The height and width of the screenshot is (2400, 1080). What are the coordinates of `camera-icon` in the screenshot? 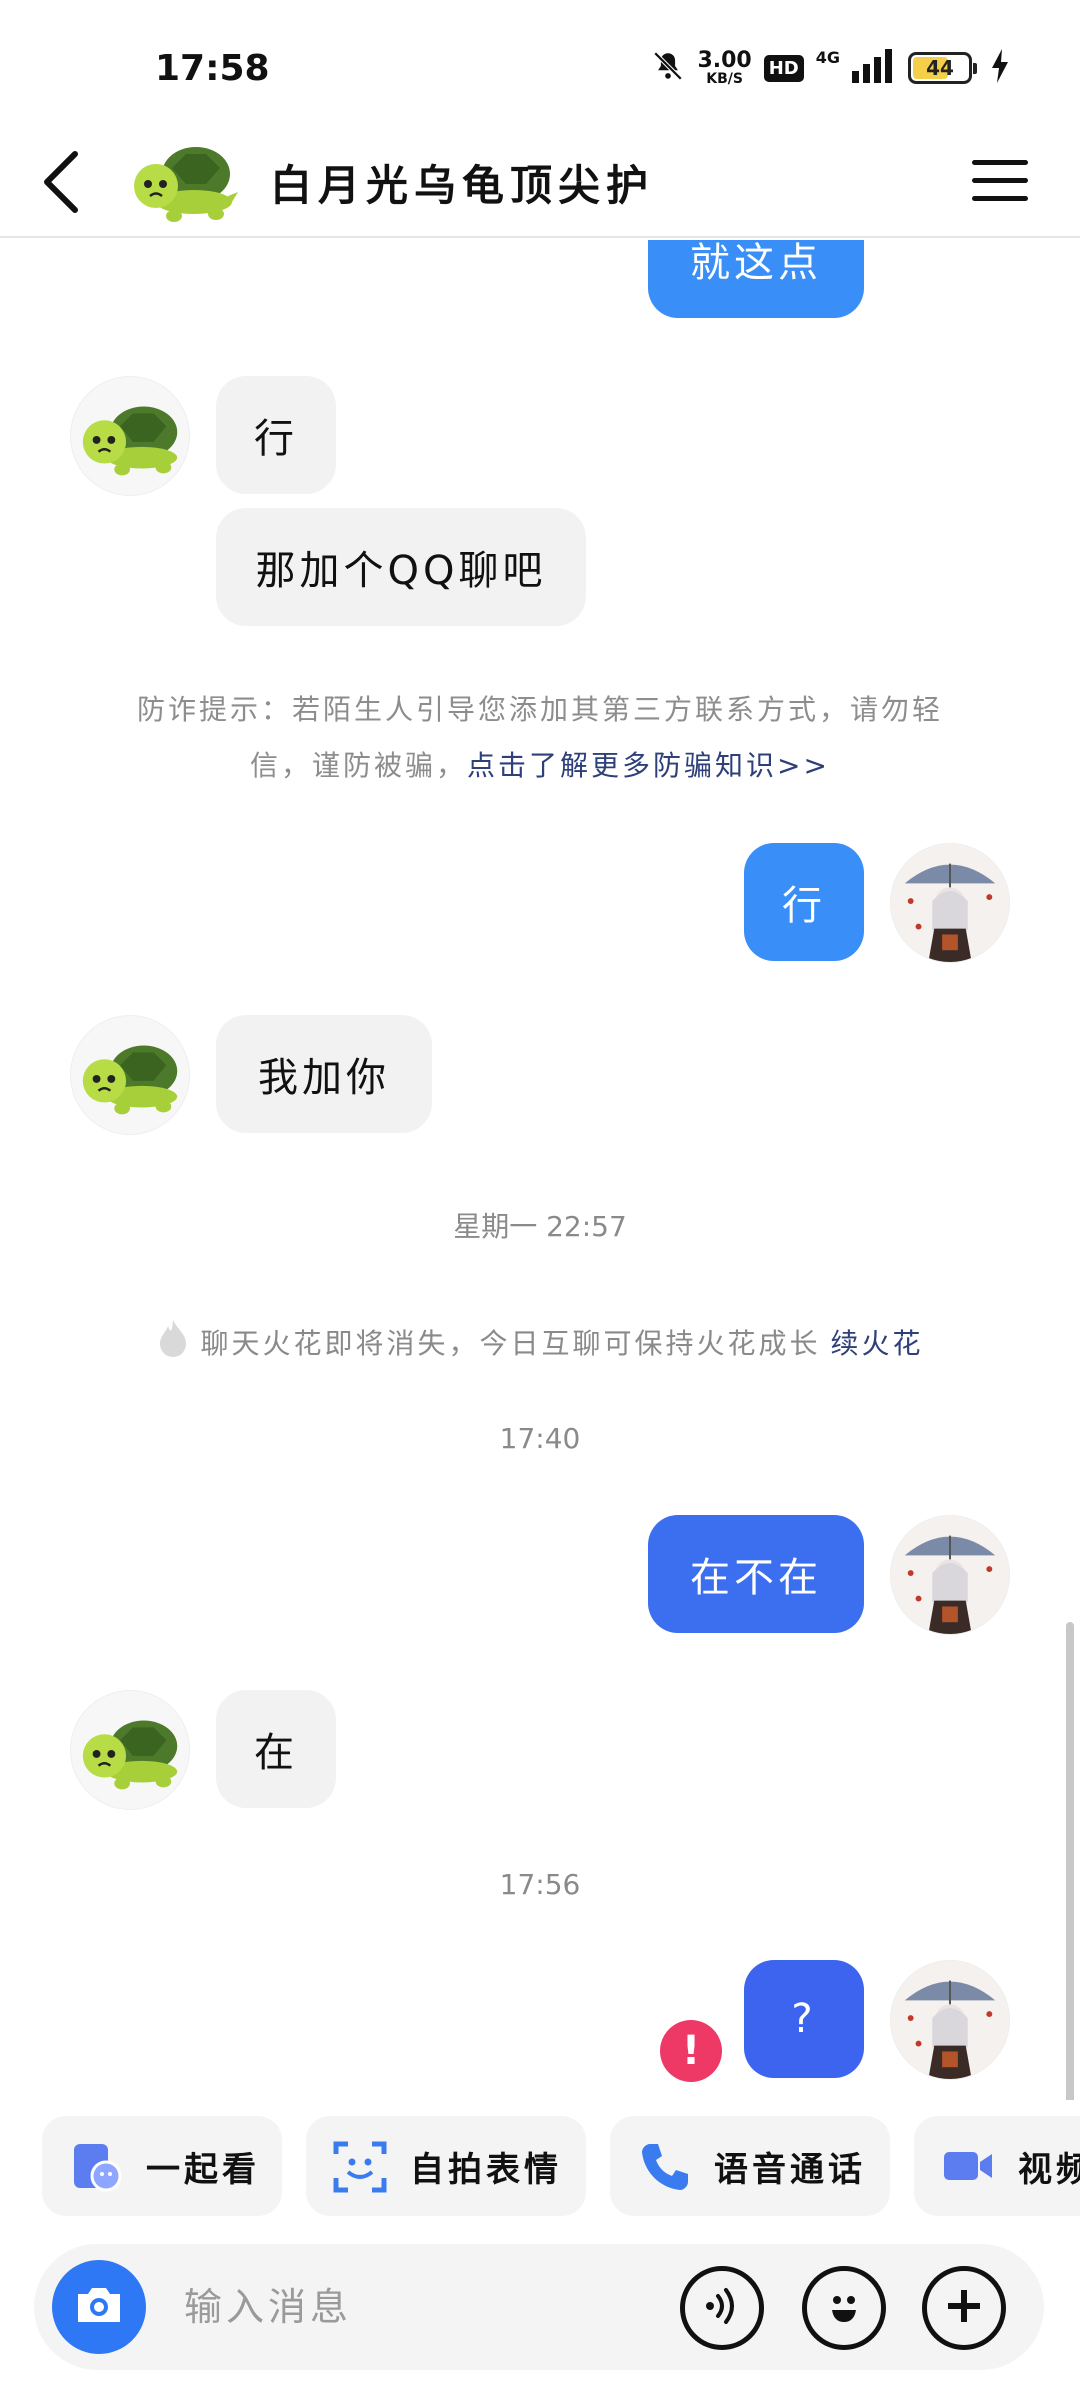 It's located at (99, 2307).